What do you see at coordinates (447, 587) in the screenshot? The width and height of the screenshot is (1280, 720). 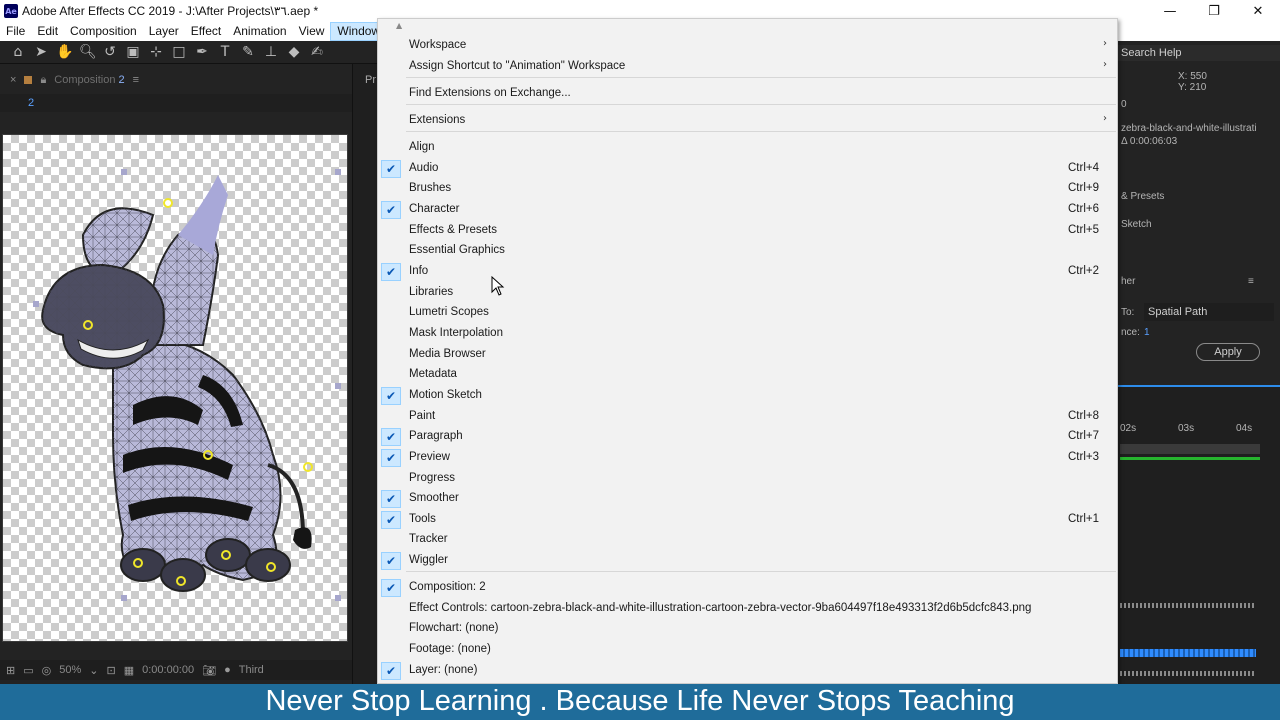 I see `menu-item-label: Composition: 2` at bounding box center [447, 587].